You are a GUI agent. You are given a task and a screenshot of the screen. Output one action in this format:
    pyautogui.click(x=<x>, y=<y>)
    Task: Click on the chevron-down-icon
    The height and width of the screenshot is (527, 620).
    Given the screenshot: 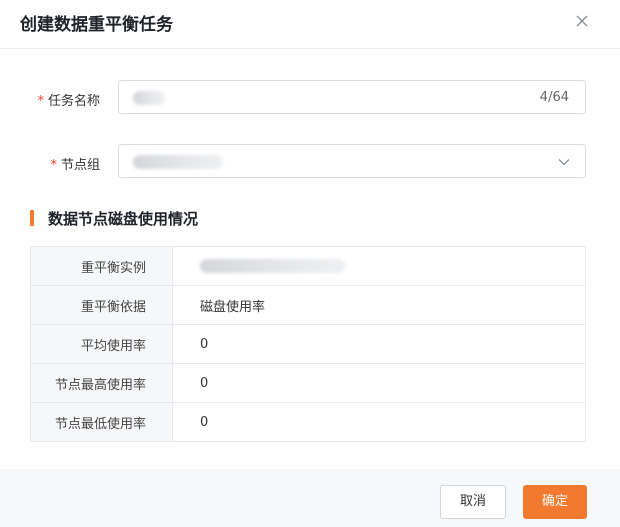 What is the action you would take?
    pyautogui.click(x=564, y=162)
    